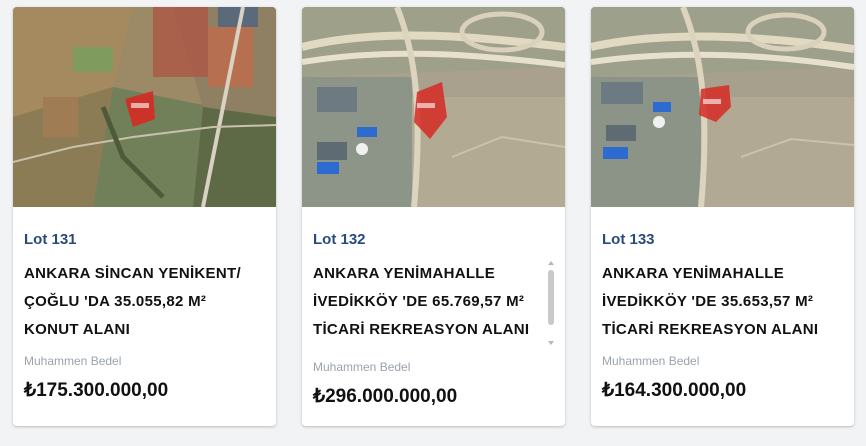  What do you see at coordinates (551, 297) in the screenshot?
I see `scrollbar-thumb` at bounding box center [551, 297].